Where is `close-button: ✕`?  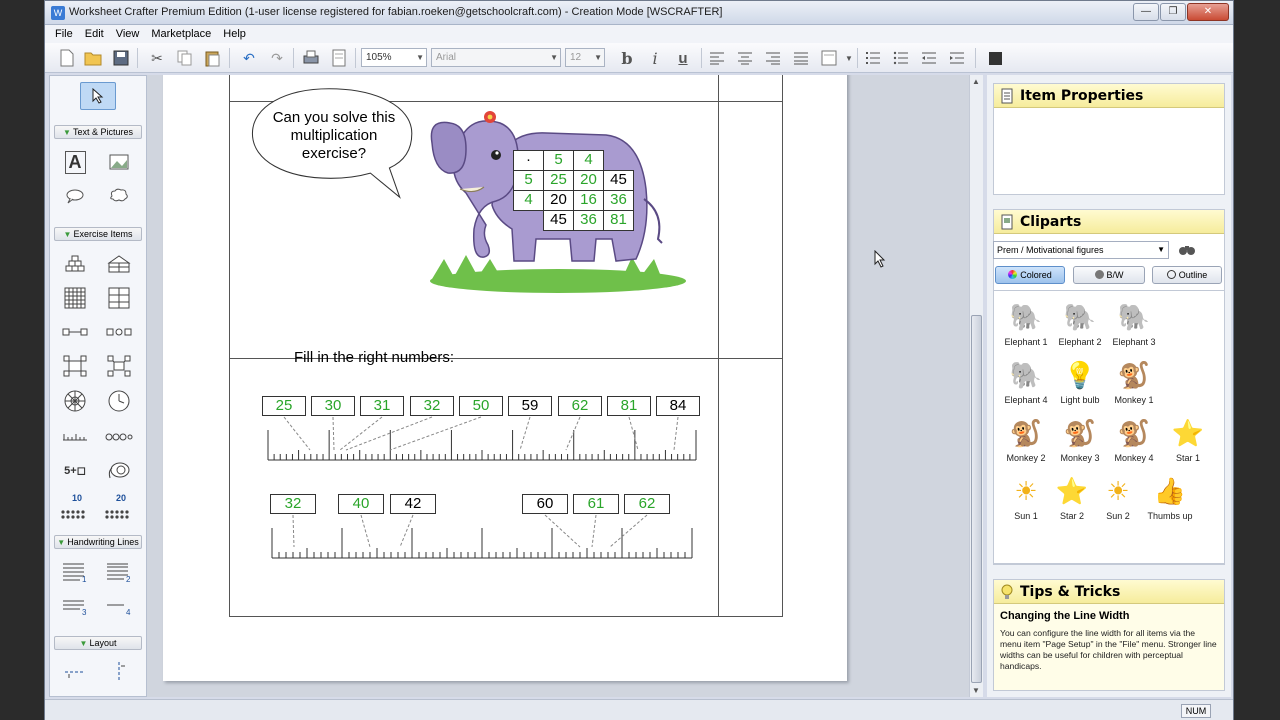 close-button: ✕ is located at coordinates (1208, 12).